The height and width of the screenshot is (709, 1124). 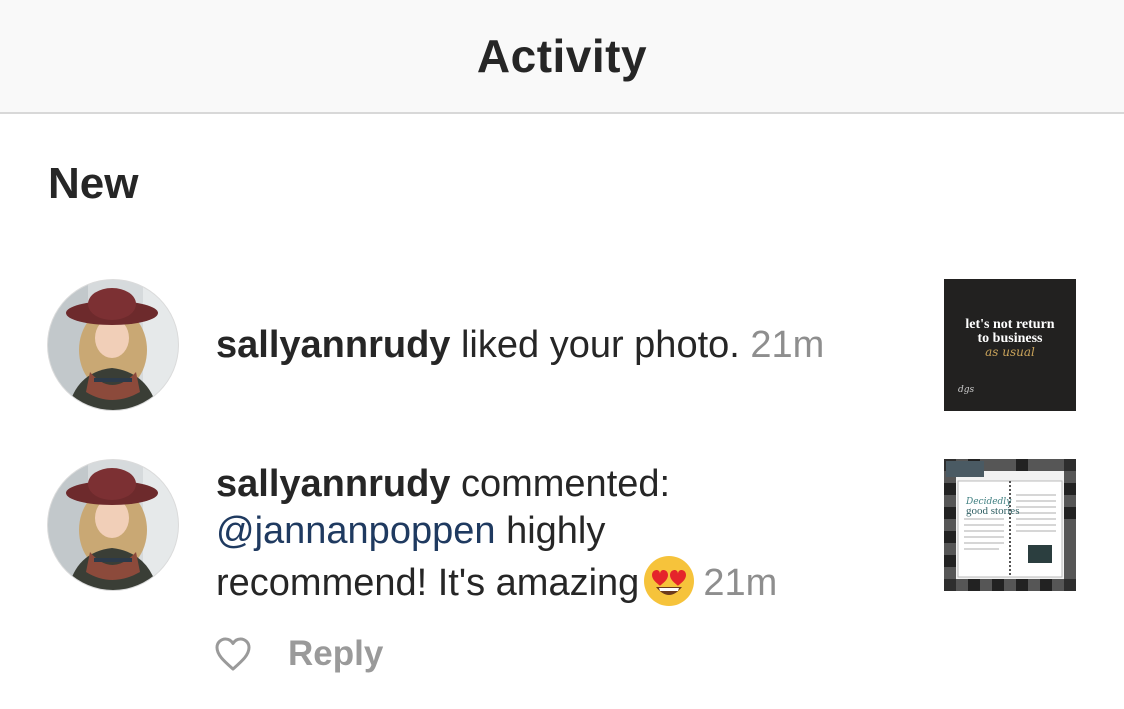 I want to click on comment-actions: Reply, so click(x=298, y=654).